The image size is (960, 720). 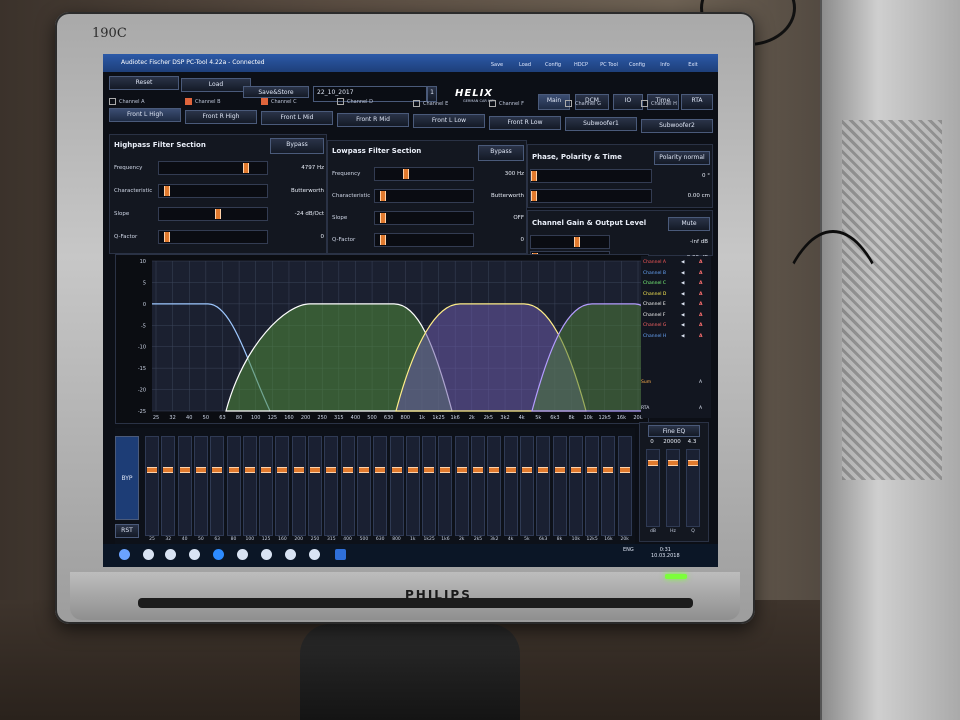 I want to click on channel-list-item: Channel D ◀ A, so click(x=676, y=297).